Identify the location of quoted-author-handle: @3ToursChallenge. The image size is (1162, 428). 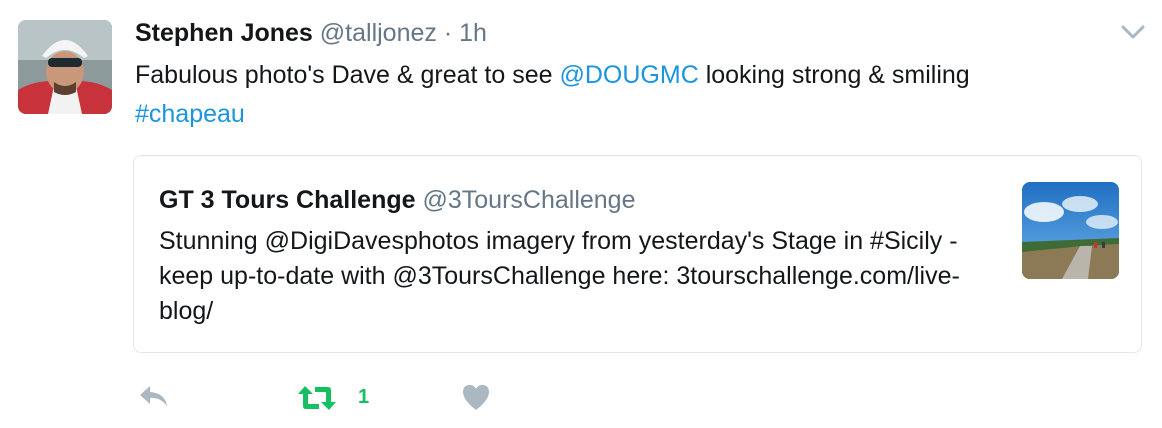
(529, 200).